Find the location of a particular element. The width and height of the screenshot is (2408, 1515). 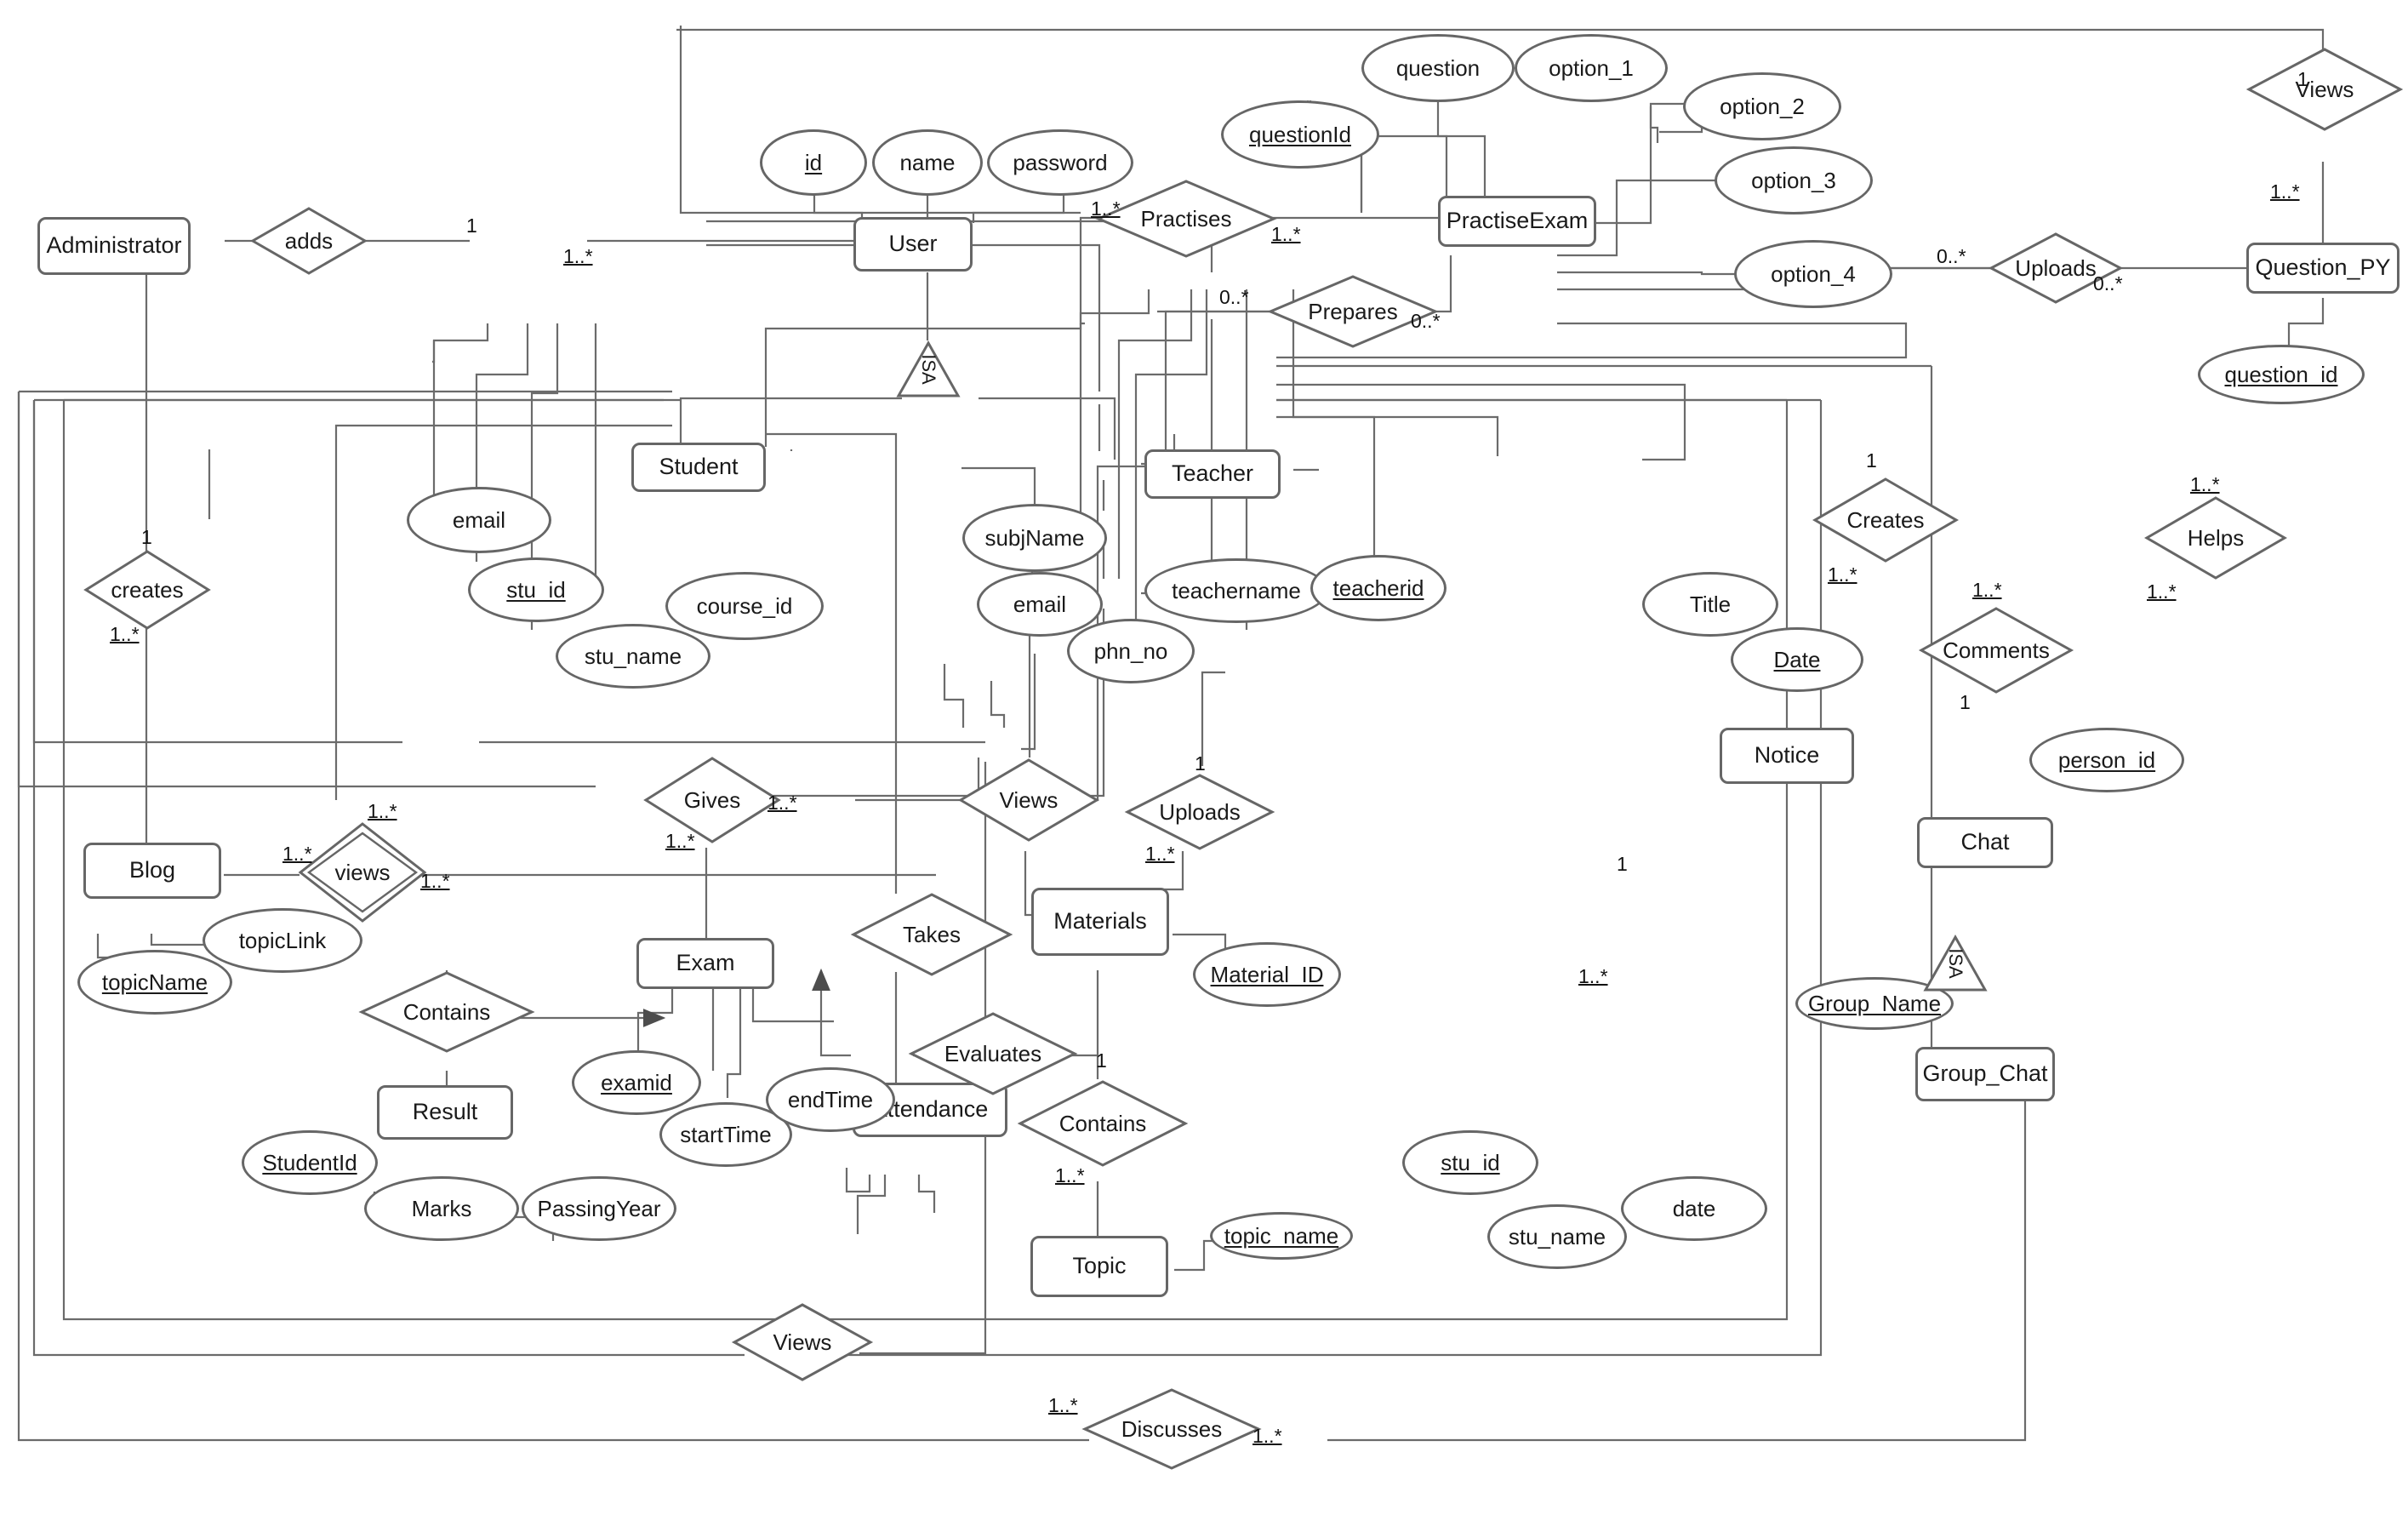

attribute-label: teachername is located at coordinates (1236, 590).